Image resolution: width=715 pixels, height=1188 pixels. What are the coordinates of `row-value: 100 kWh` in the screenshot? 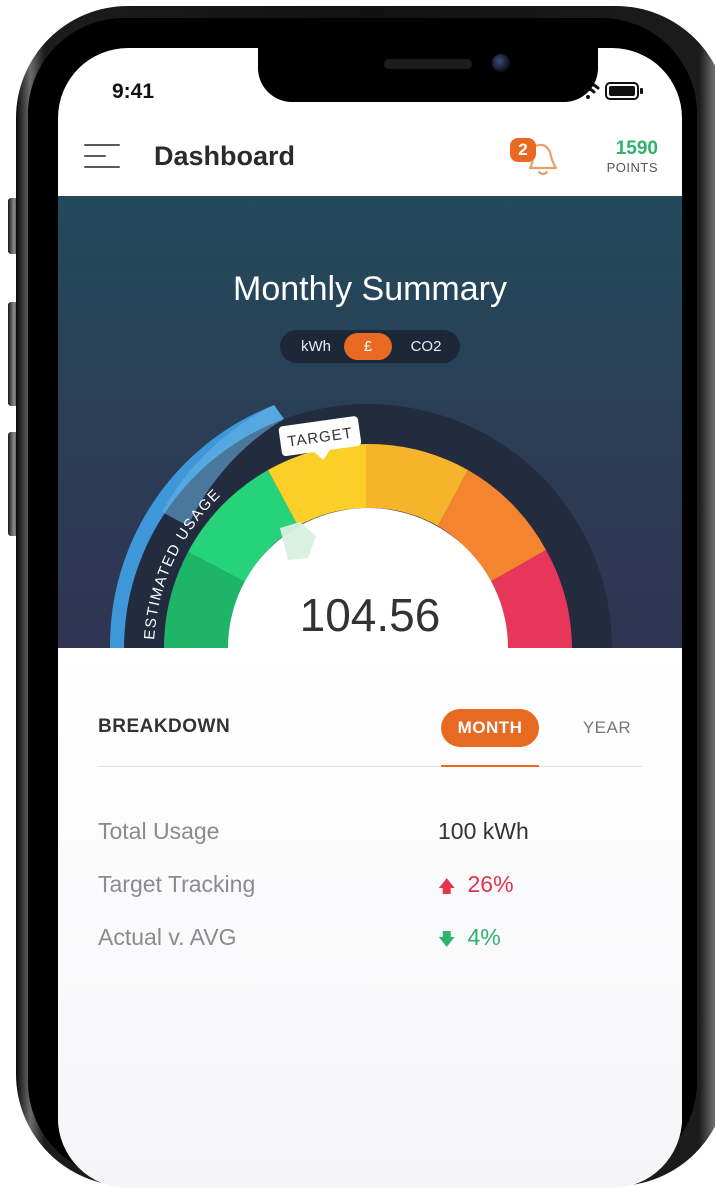 It's located at (483, 831).